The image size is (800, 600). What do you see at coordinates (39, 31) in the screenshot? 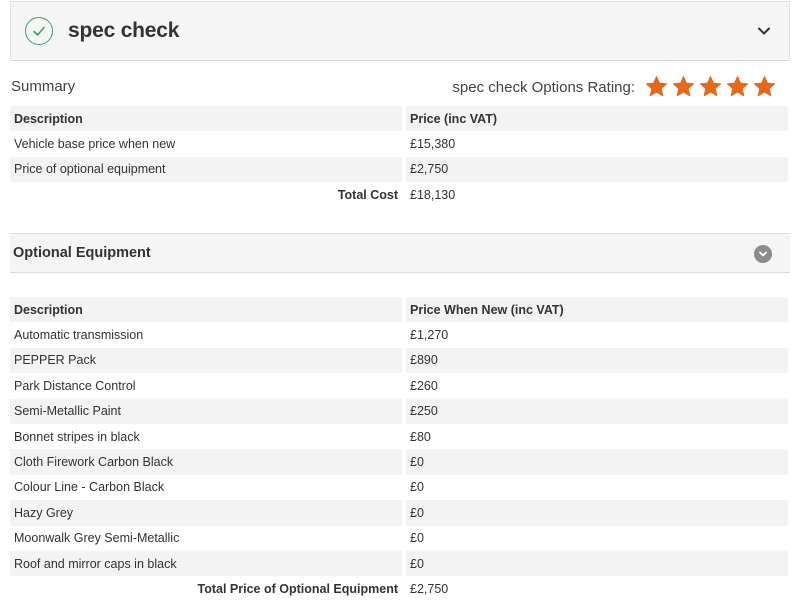
I see `check-circle-icon` at bounding box center [39, 31].